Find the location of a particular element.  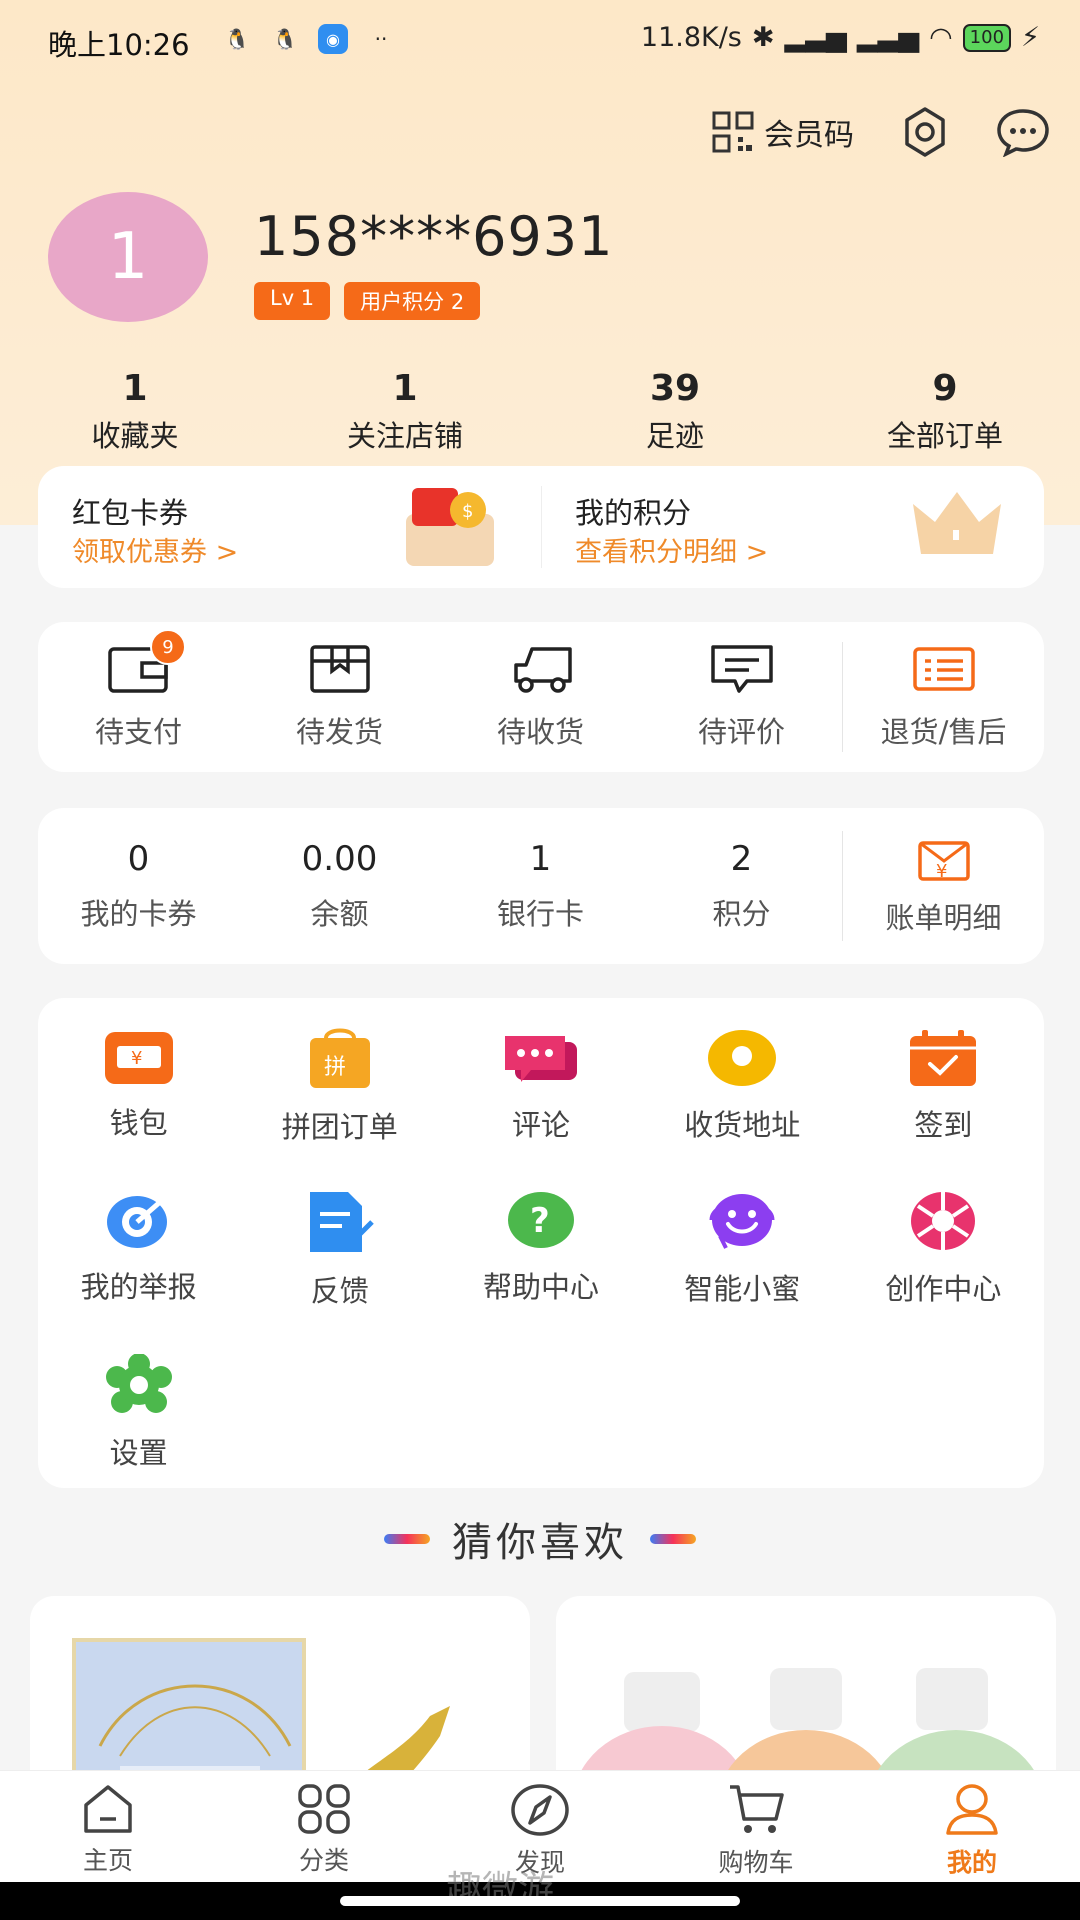

tab-category: 分类 is located at coordinates (324, 1827).